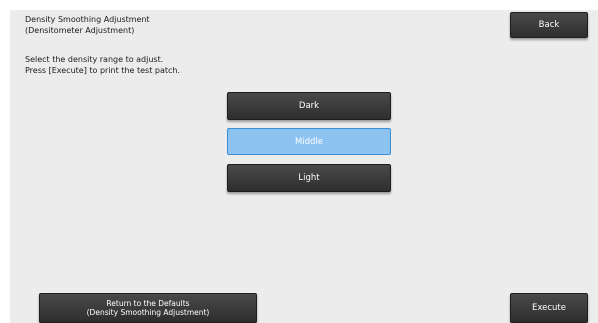 This screenshot has width=598, height=323. What do you see at coordinates (549, 308) in the screenshot?
I see `execute-button: Execute` at bounding box center [549, 308].